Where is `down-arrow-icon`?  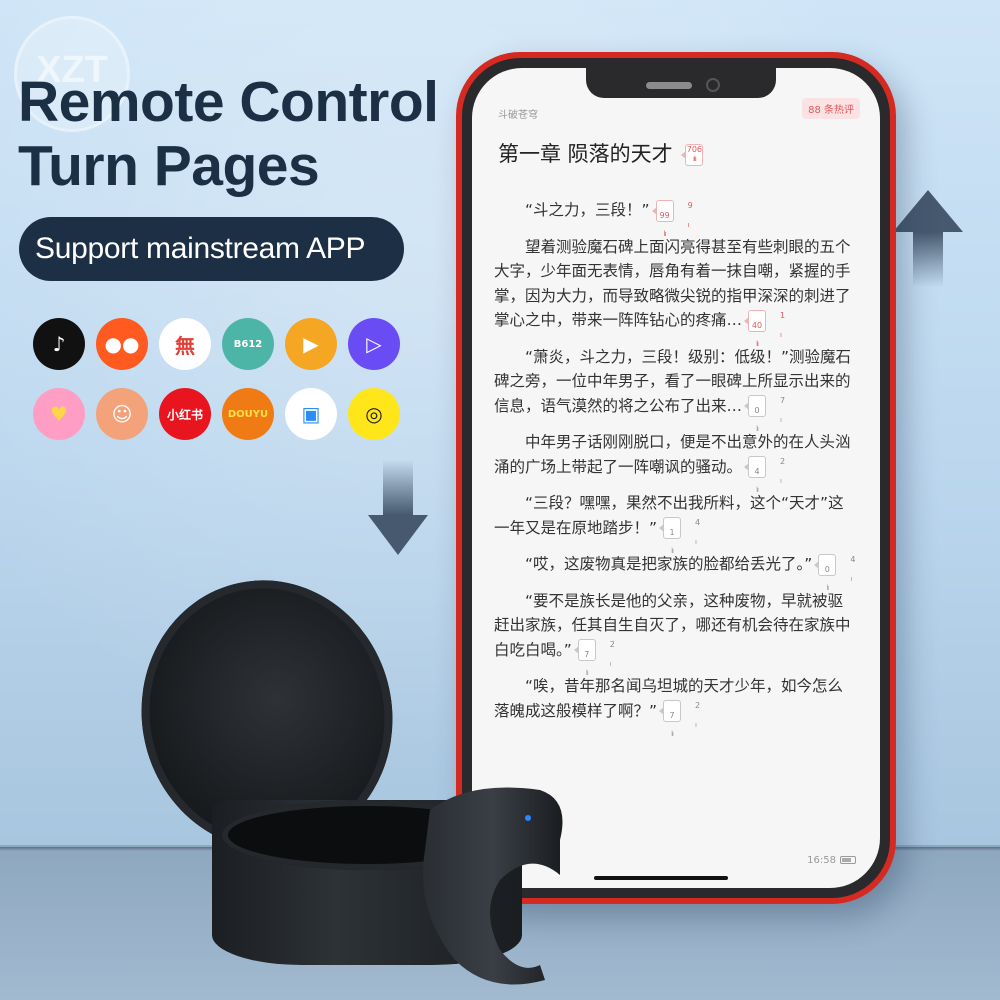 down-arrow-icon is located at coordinates (398, 507).